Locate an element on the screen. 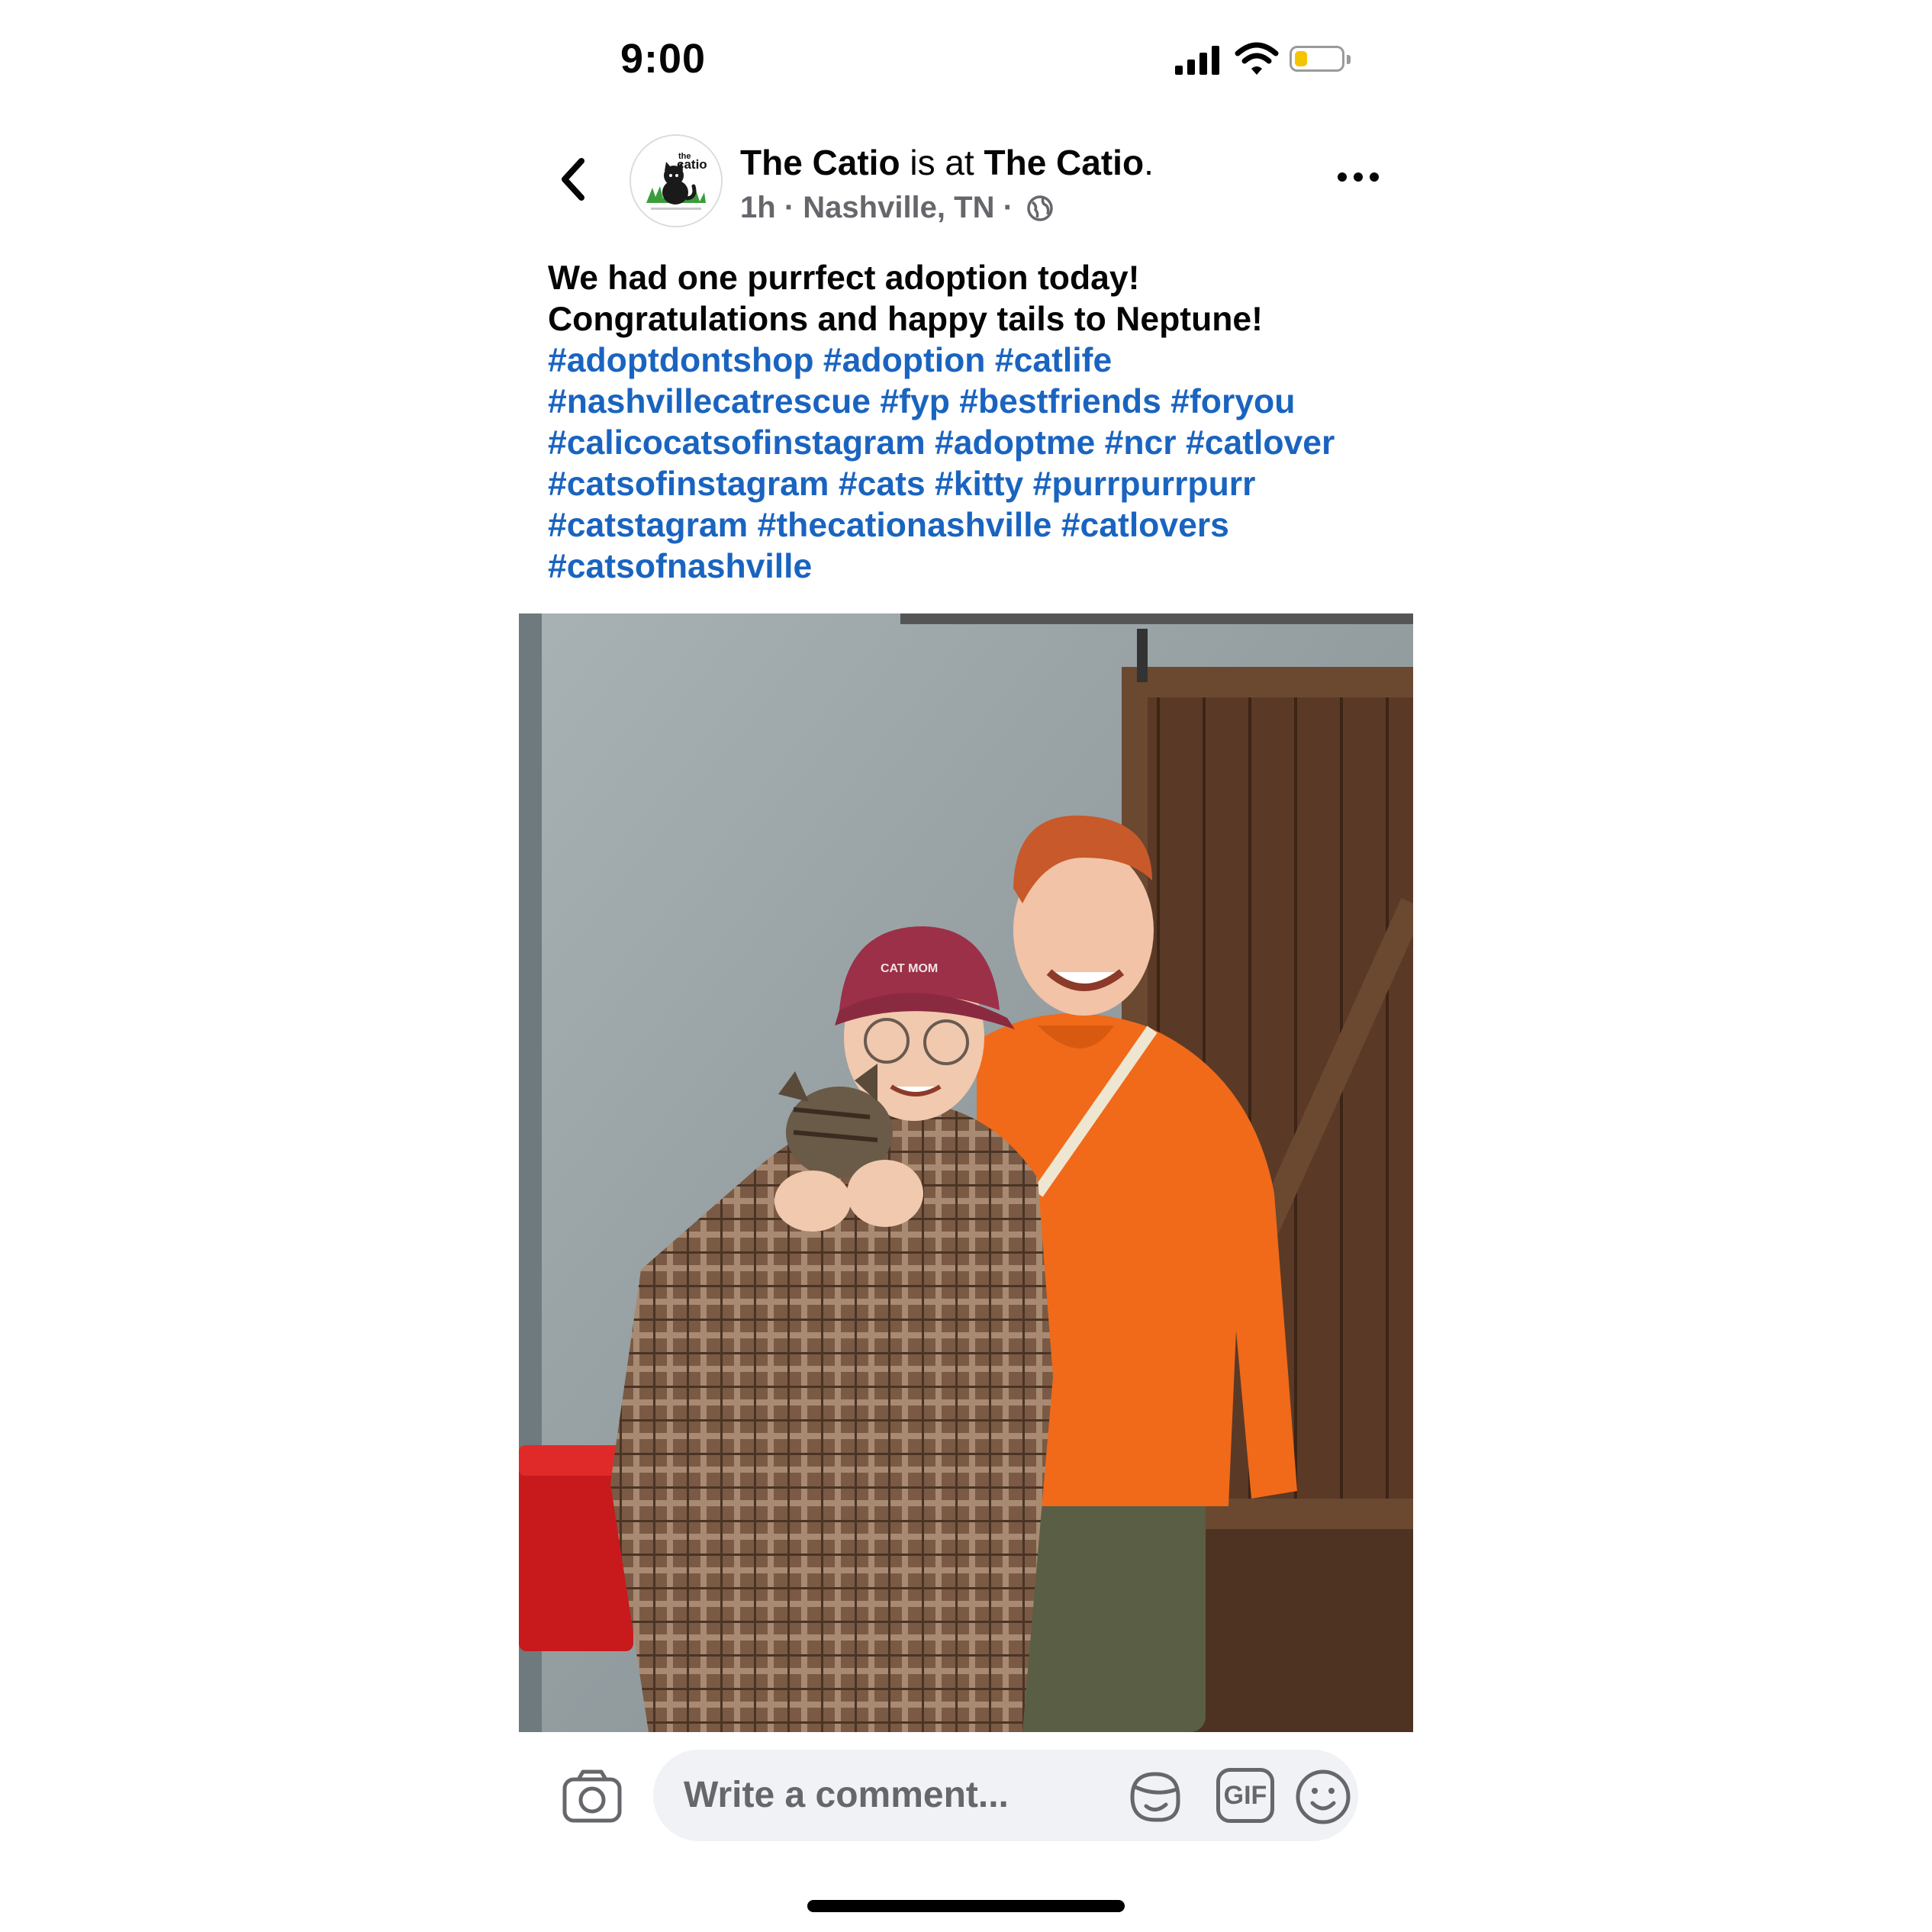  hashtag-link: #catlovers is located at coordinates (1140, 525).